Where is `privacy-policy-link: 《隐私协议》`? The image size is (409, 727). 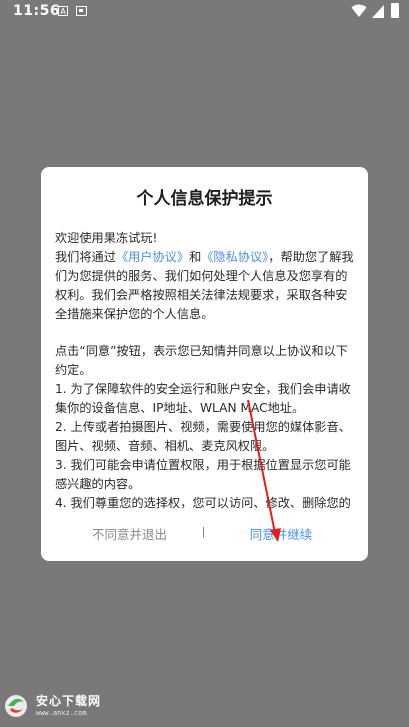
privacy-policy-link: 《隐私协议》 is located at coordinates (234, 257).